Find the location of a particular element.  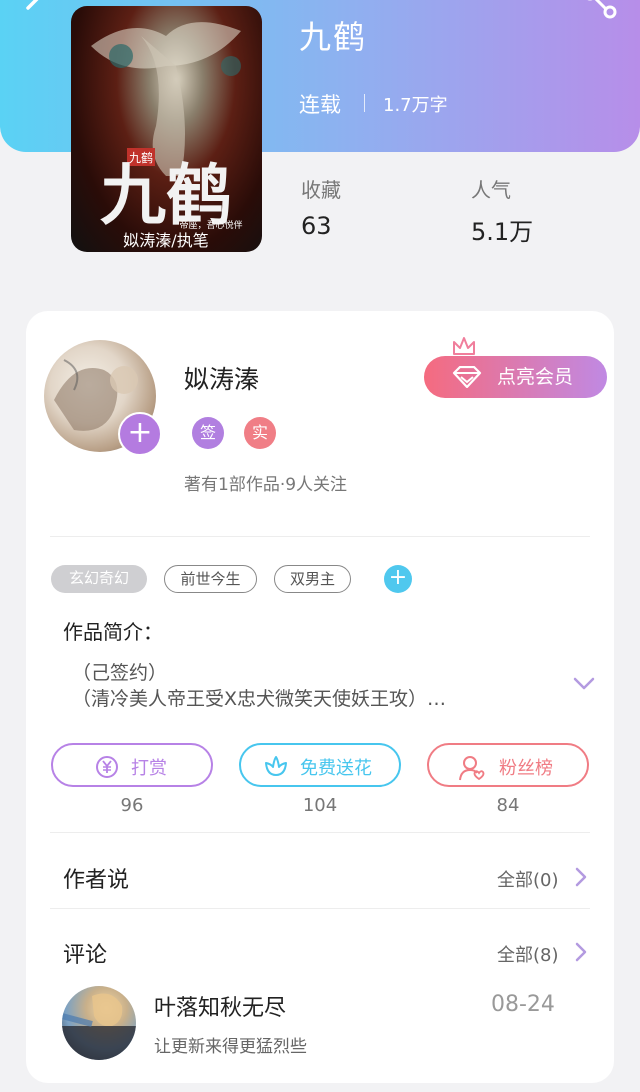

yuan-coin-icon is located at coordinates (107, 767).